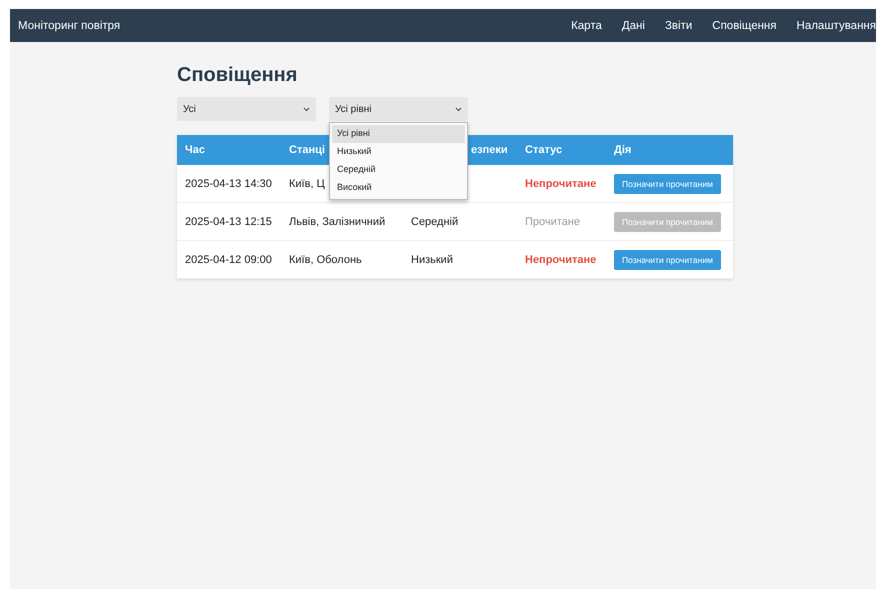 The width and height of the screenshot is (886, 589). Describe the element at coordinates (633, 26) in the screenshot. I see `nav-link: Дані` at that location.